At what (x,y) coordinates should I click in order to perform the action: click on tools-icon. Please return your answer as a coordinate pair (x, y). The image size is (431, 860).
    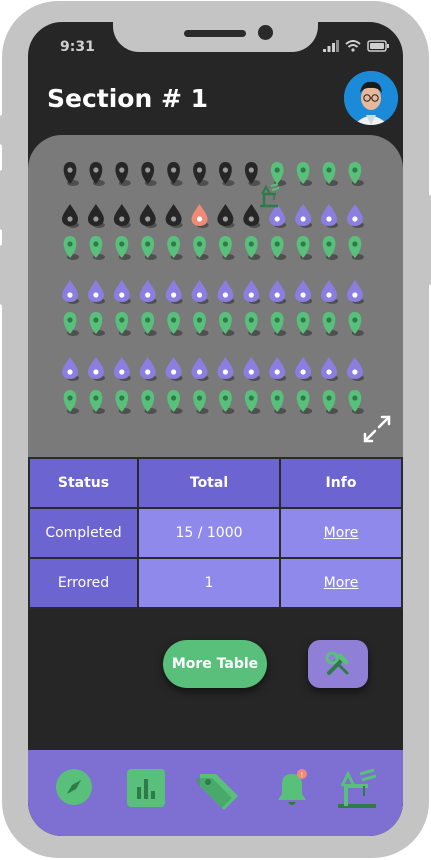
    Looking at the image, I should click on (337, 663).